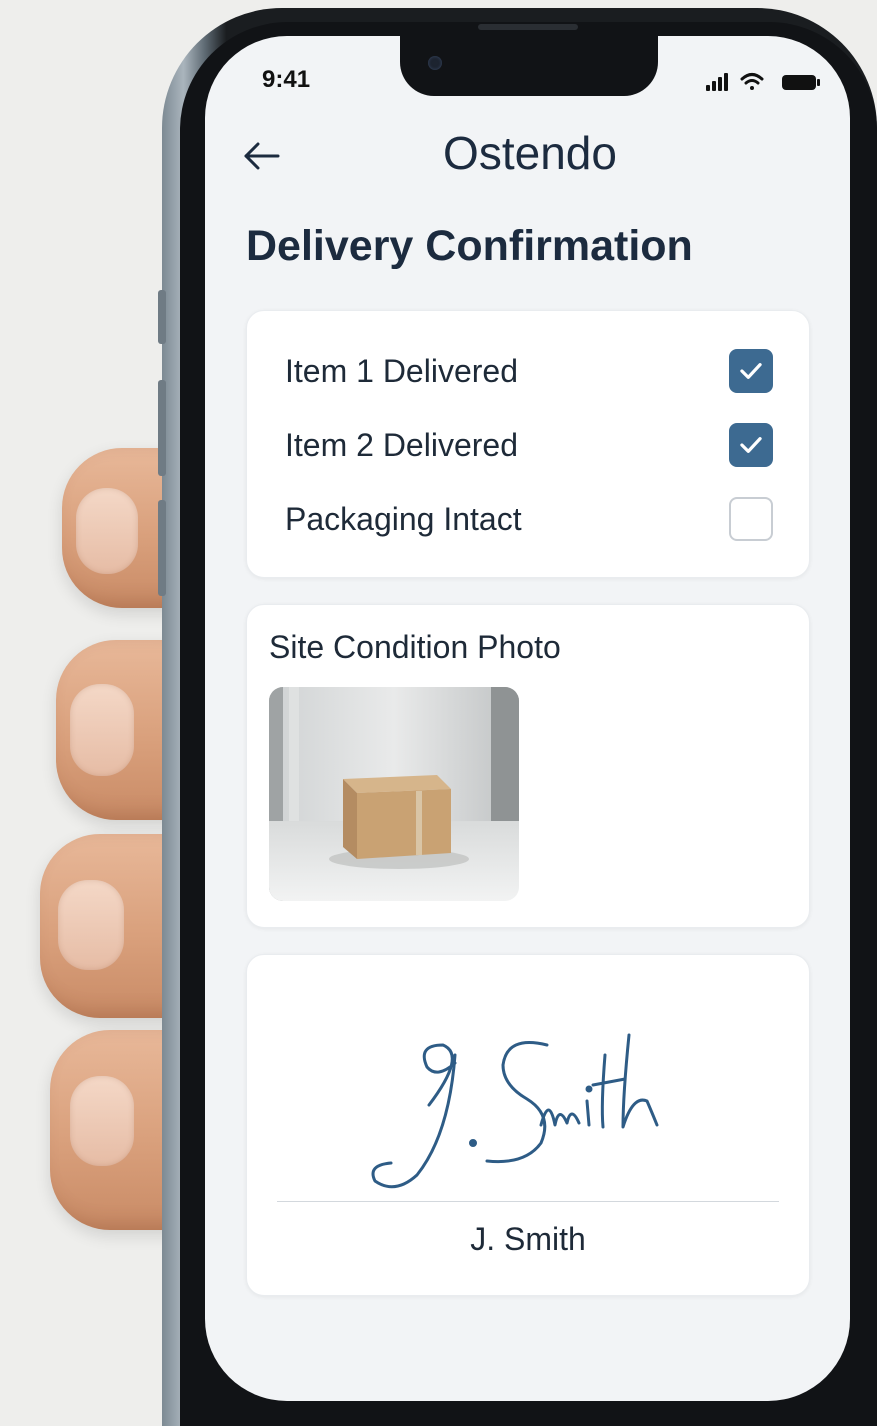 This screenshot has width=877, height=1426. I want to click on signature-line, so click(528, 1201).